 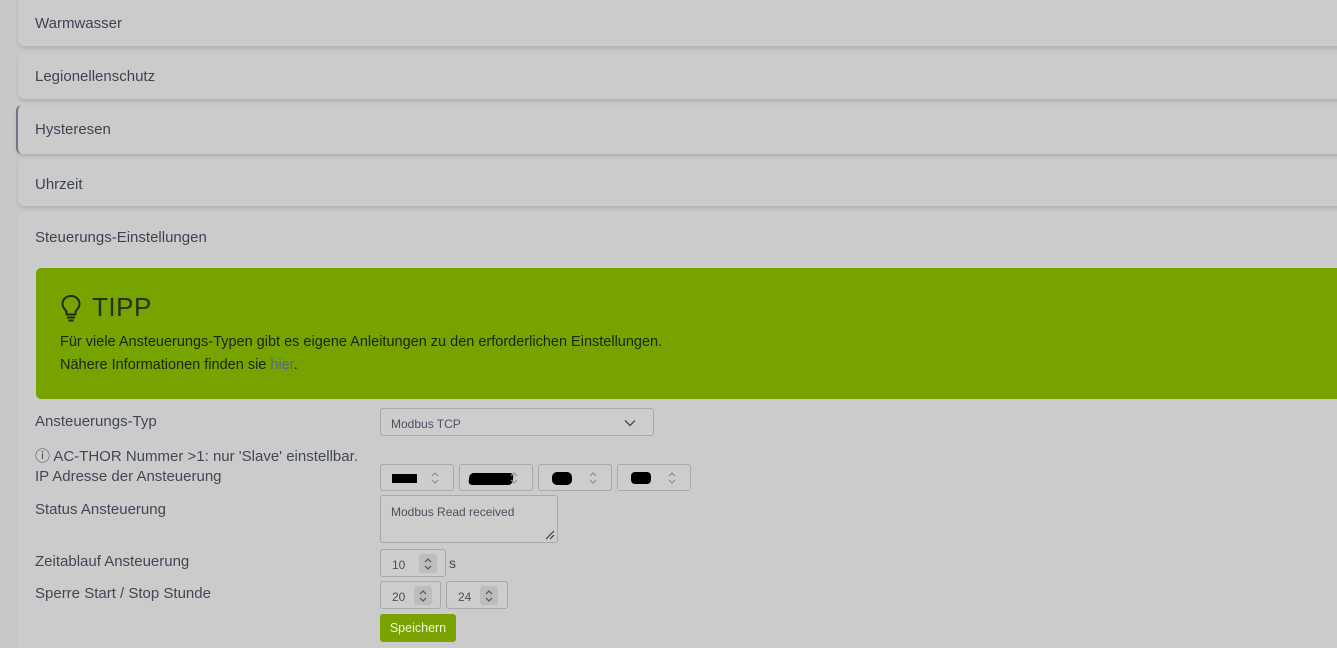 I want to click on timeout-stepper, so click(x=428, y=563).